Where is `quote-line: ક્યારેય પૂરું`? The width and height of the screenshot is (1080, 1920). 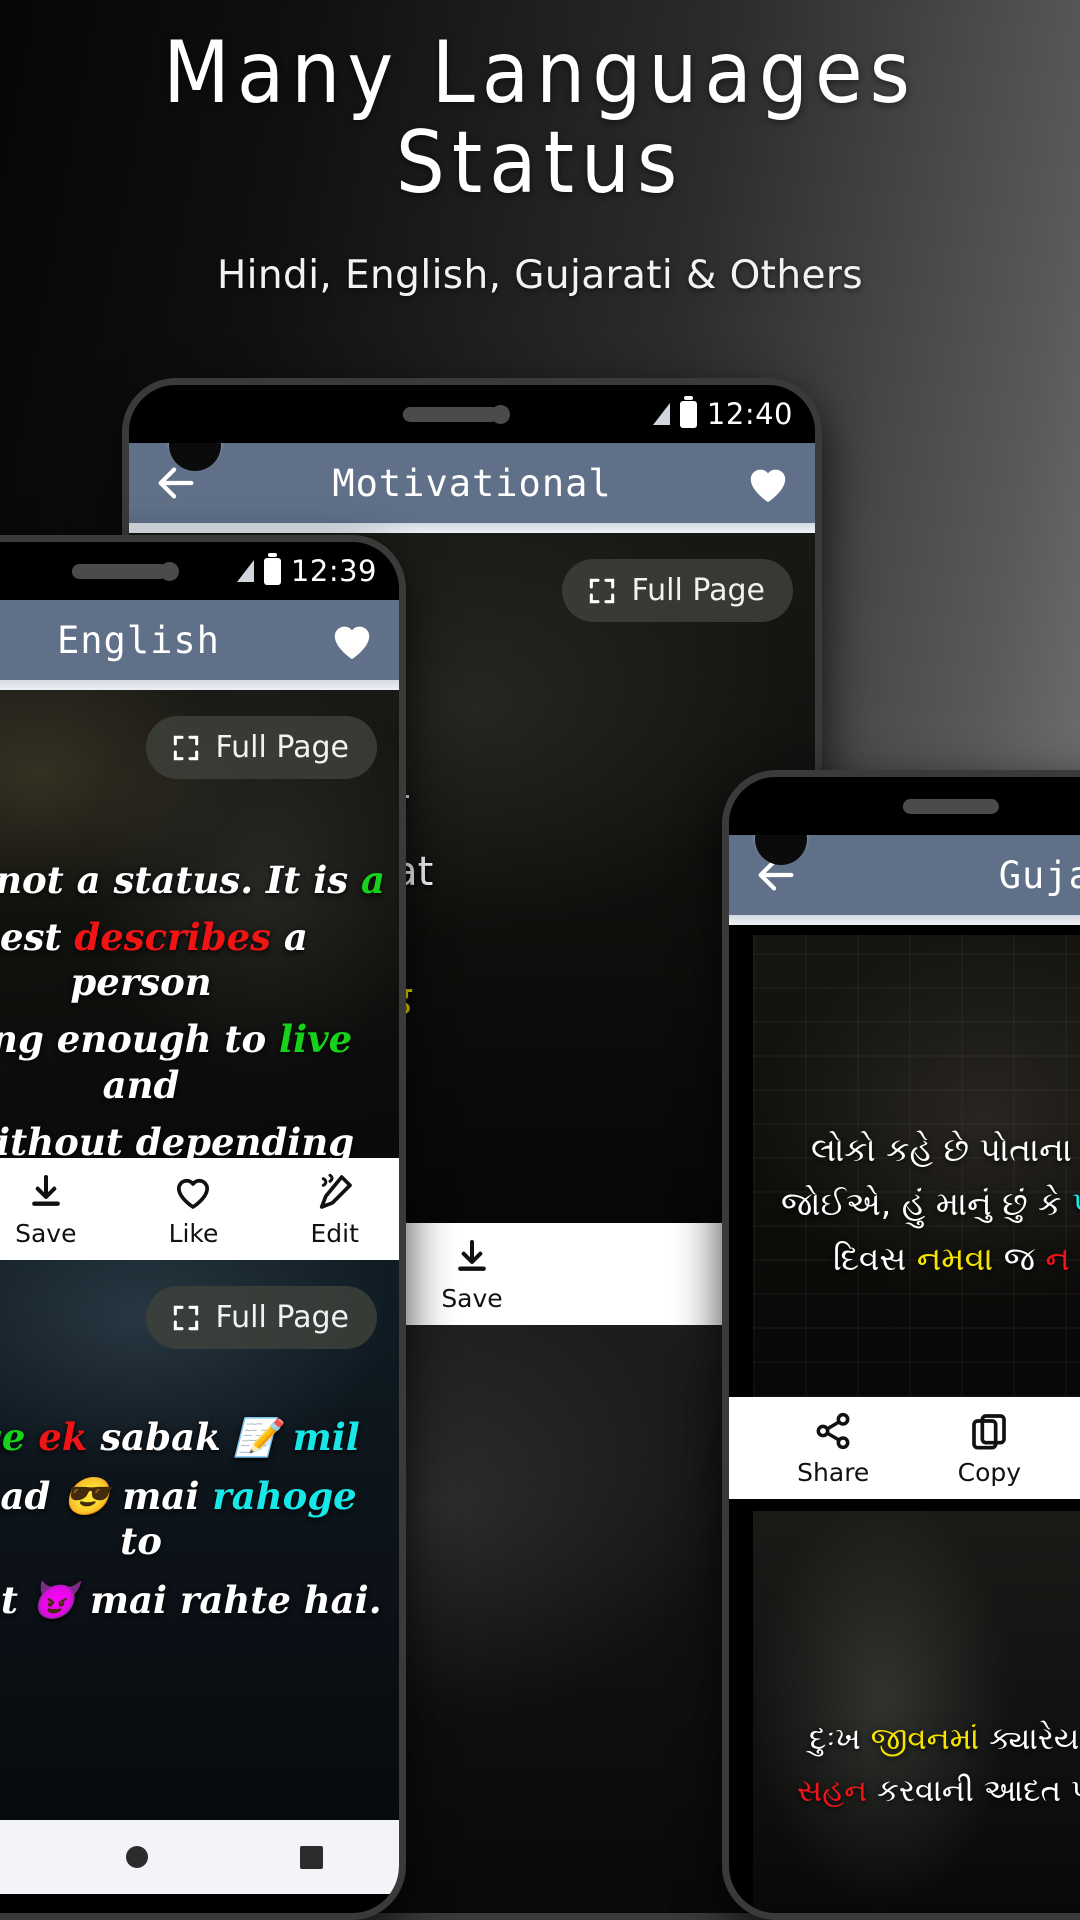
quote-line: ક્યારેય પૂરું is located at coordinates (1034, 1739).